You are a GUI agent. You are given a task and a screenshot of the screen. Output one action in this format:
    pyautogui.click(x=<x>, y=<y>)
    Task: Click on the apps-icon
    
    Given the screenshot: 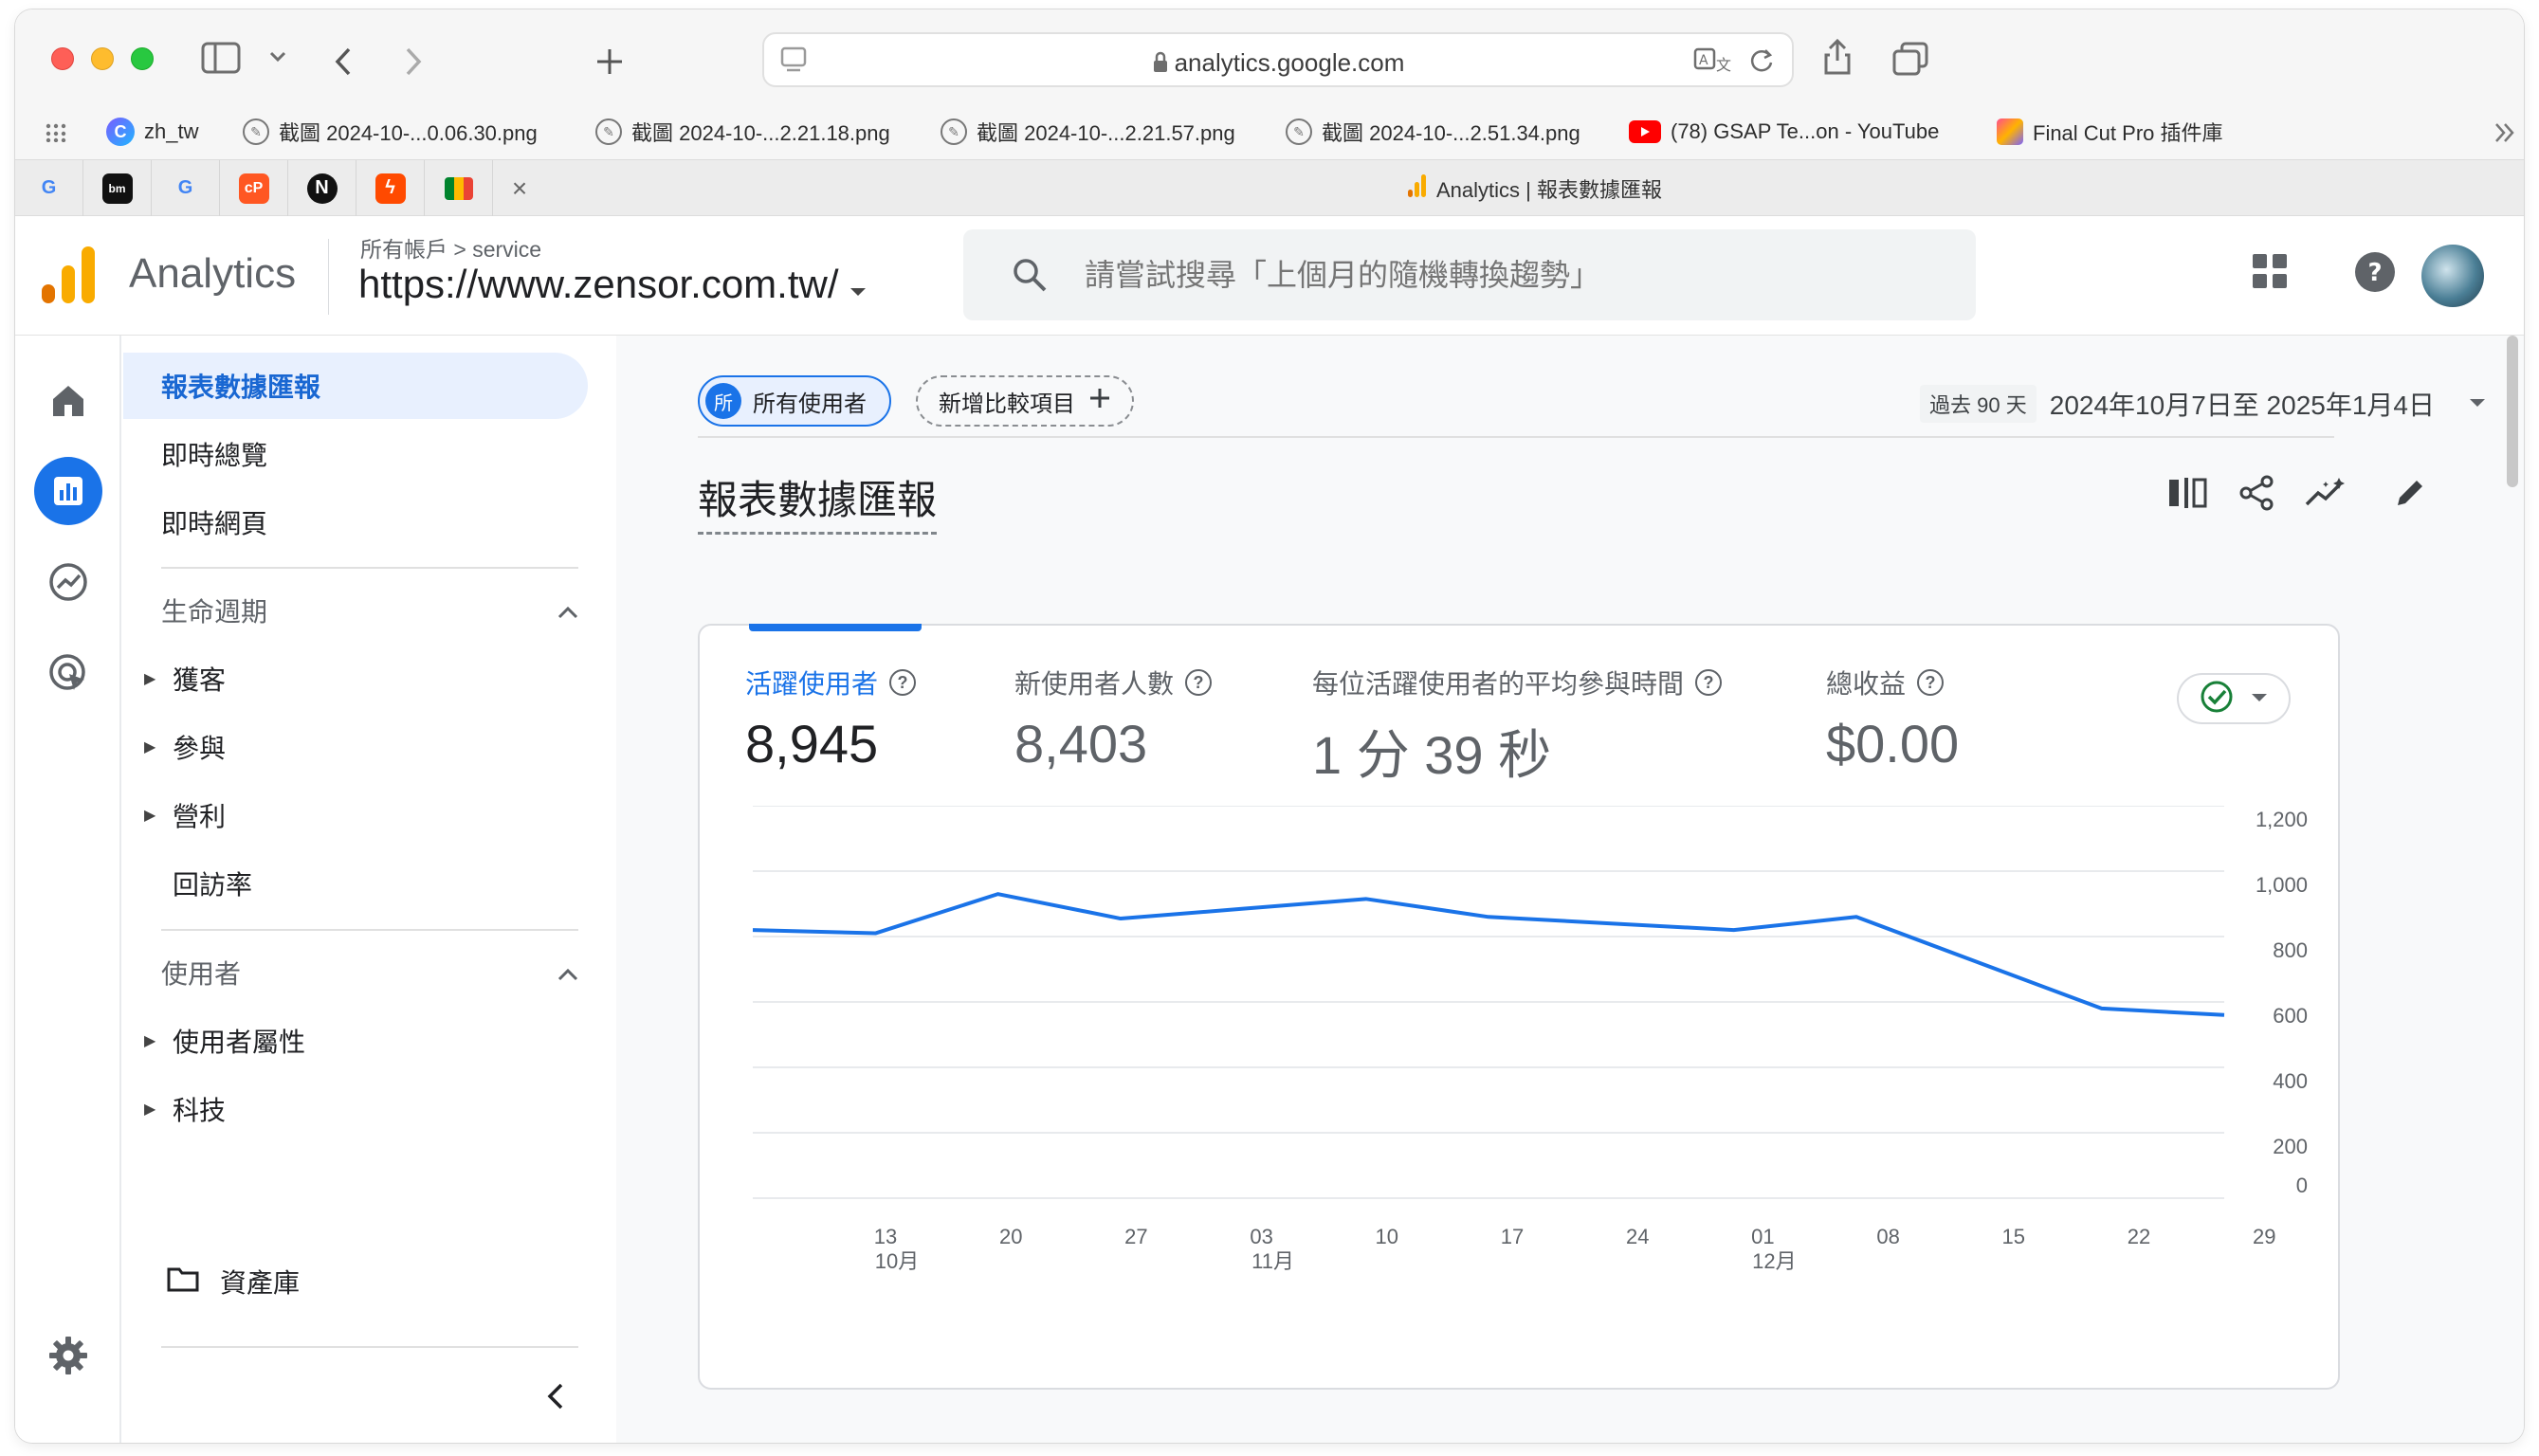 What is the action you would take?
    pyautogui.click(x=2270, y=273)
    